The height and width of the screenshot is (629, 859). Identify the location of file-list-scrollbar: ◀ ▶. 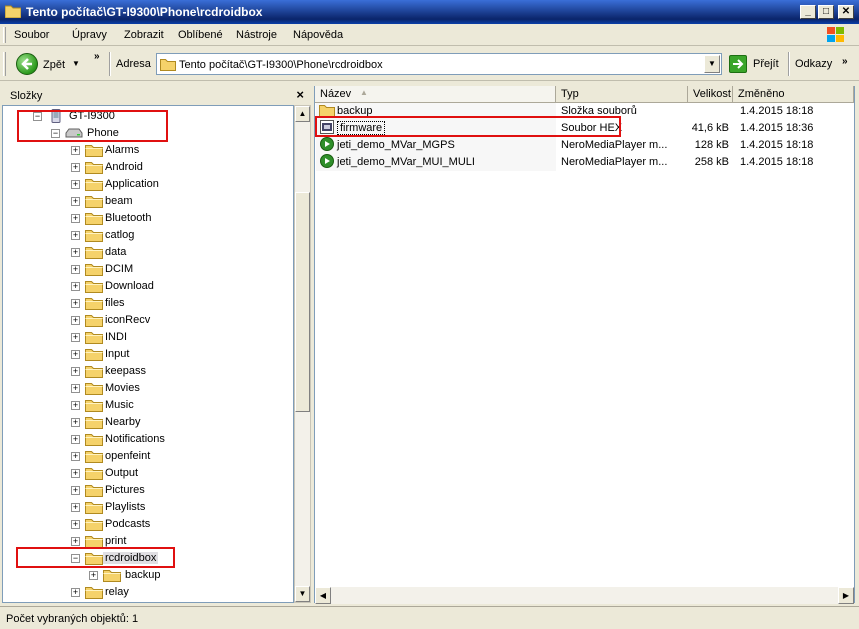
(584, 595).